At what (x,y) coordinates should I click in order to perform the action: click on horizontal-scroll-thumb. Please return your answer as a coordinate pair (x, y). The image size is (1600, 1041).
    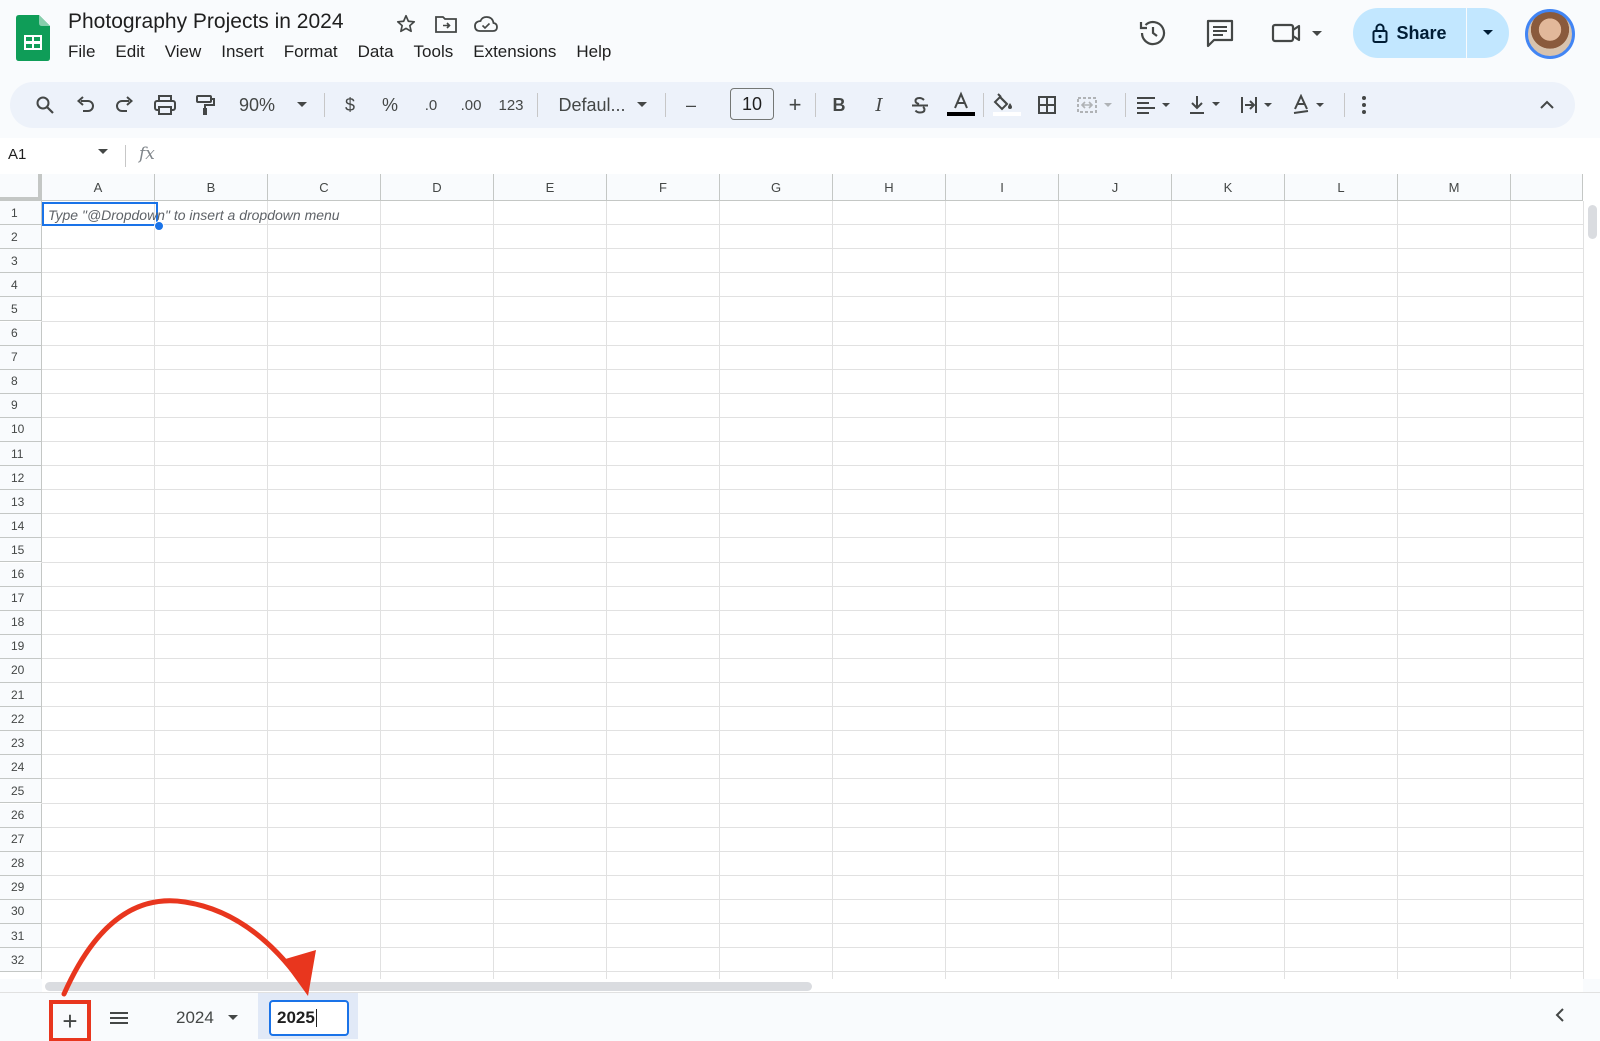
    Looking at the image, I should click on (428, 986).